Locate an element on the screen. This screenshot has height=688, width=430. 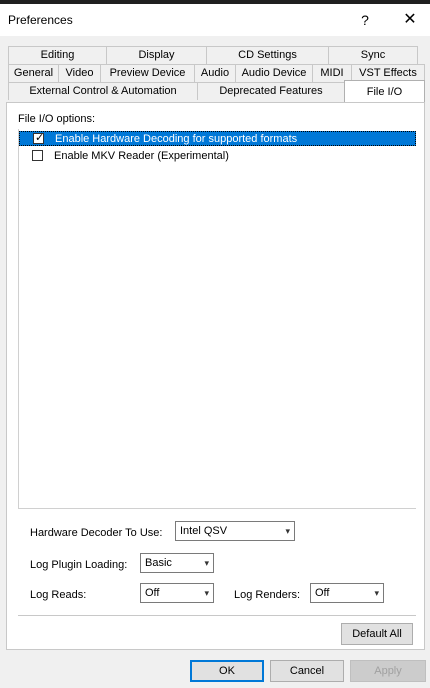
title-bar: Preferences ? ✕ is located at coordinates (215, 20).